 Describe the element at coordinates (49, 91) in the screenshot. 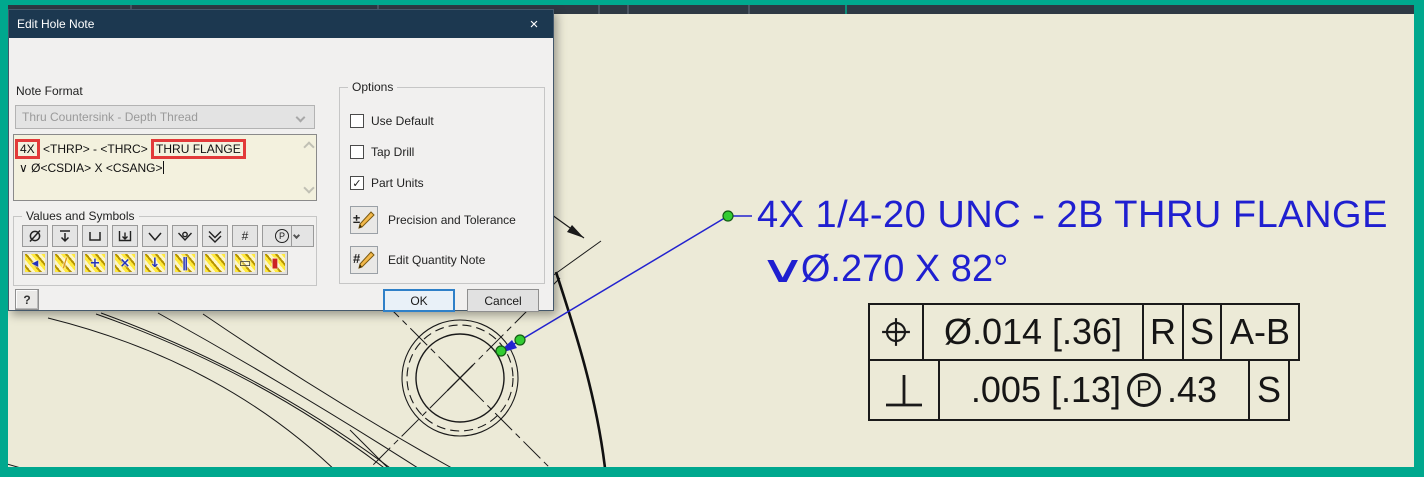

I see `note-format-label: Note Format` at that location.